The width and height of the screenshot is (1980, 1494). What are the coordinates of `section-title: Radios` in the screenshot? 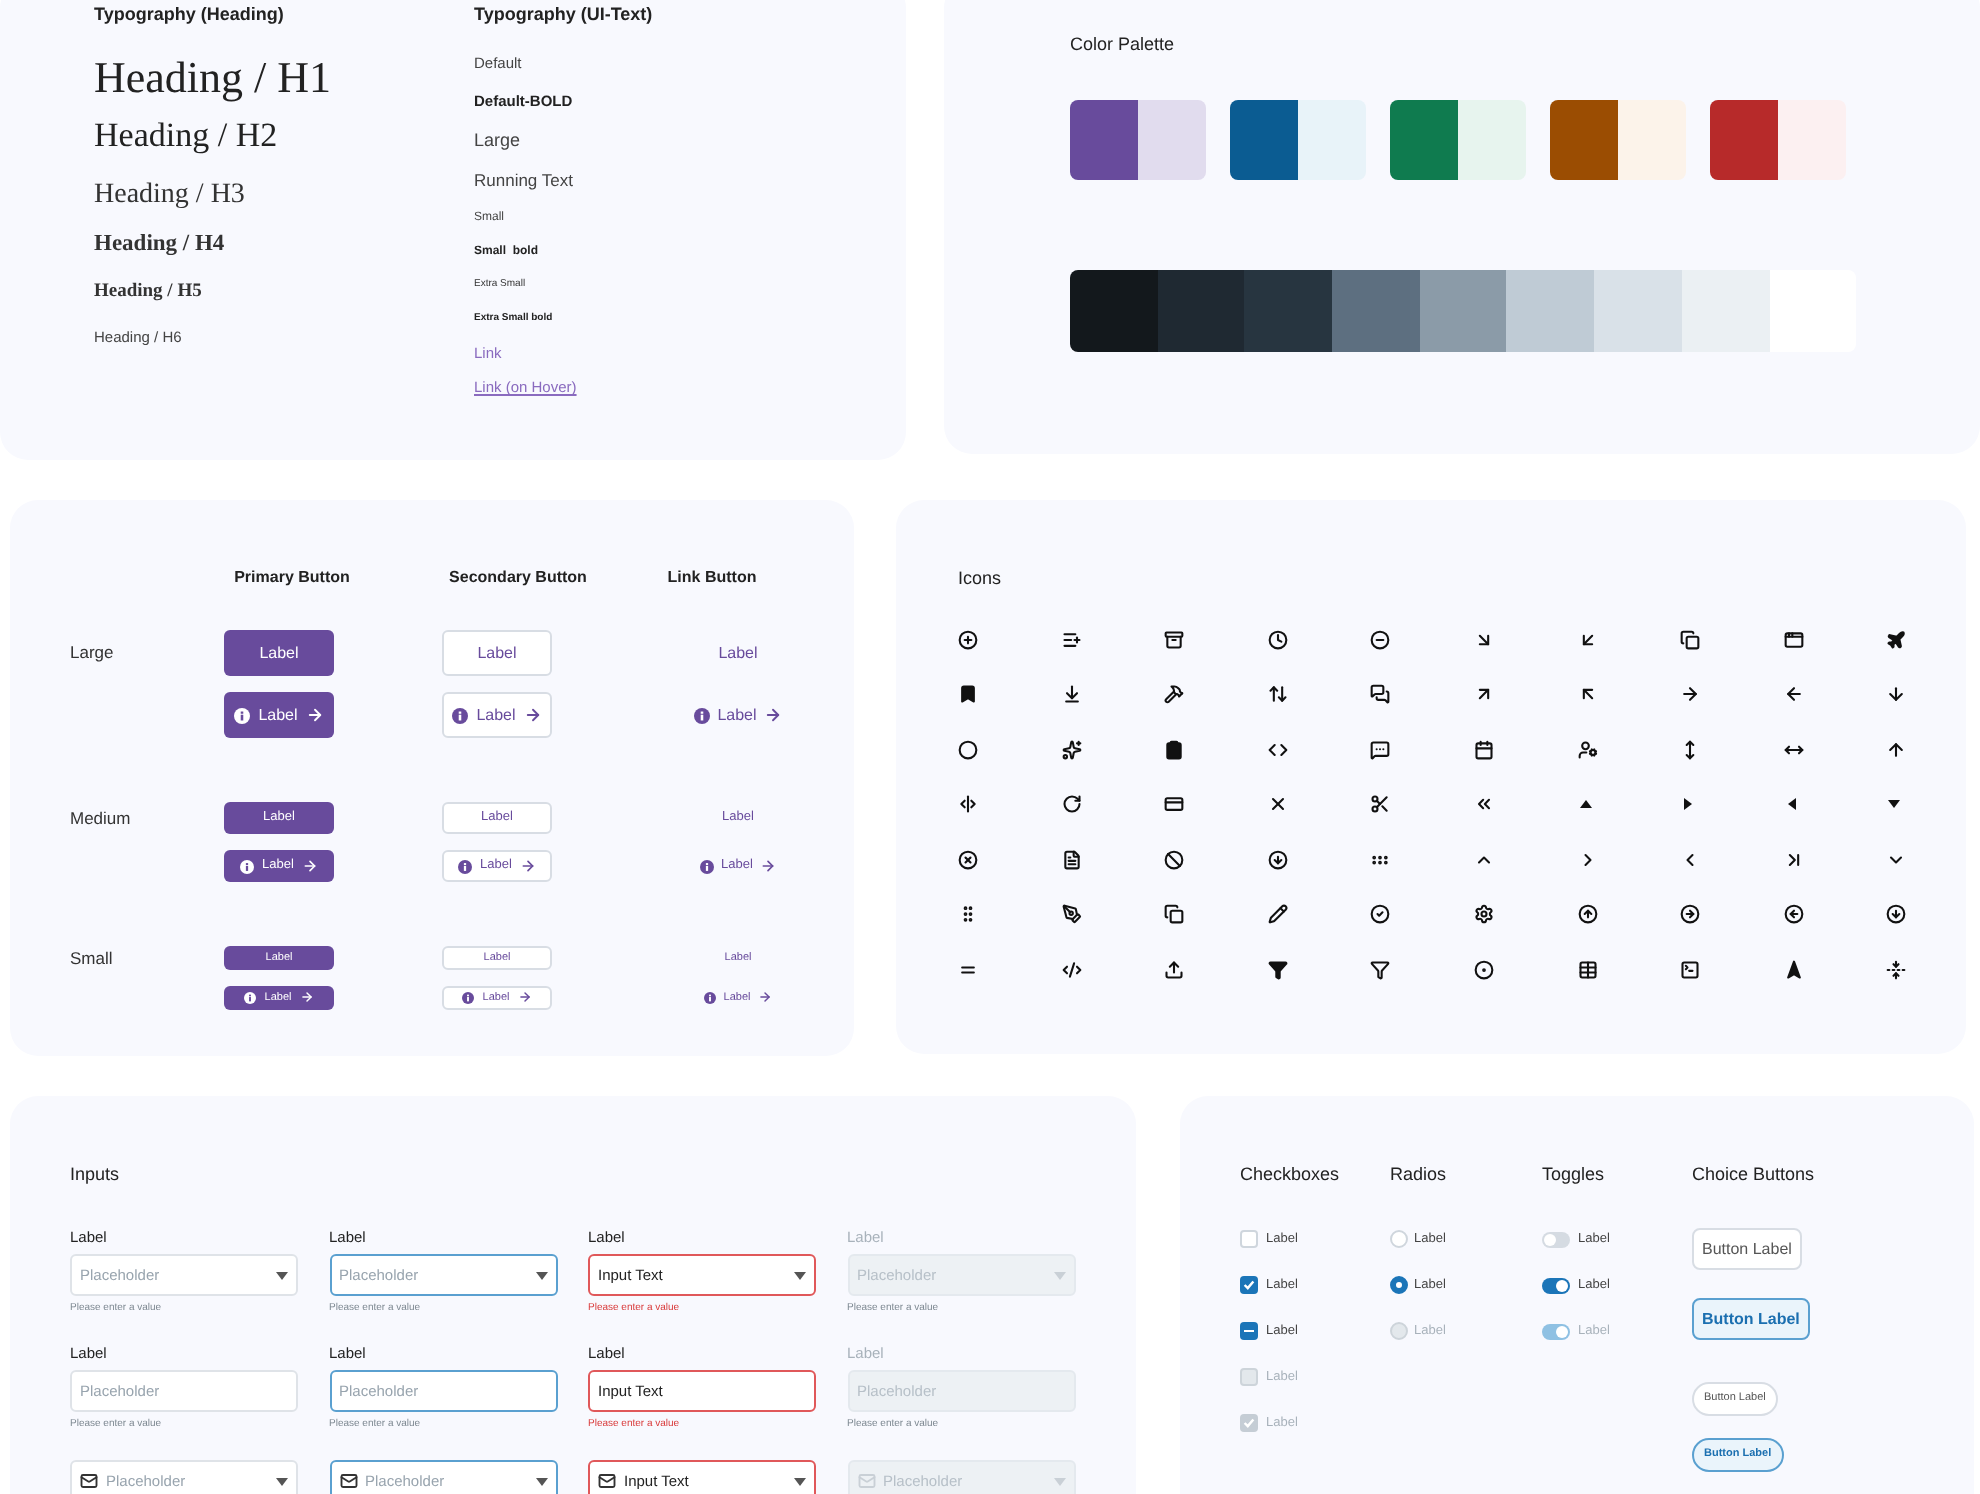 It's located at (1419, 1174).